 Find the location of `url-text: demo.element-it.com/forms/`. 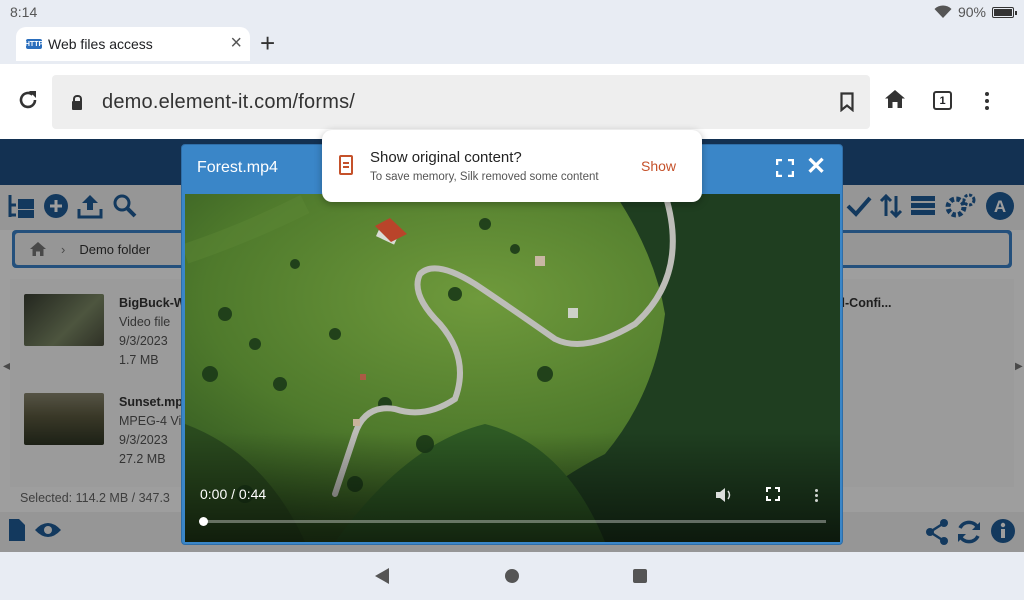

url-text: demo.element-it.com/forms/ is located at coordinates (228, 102).